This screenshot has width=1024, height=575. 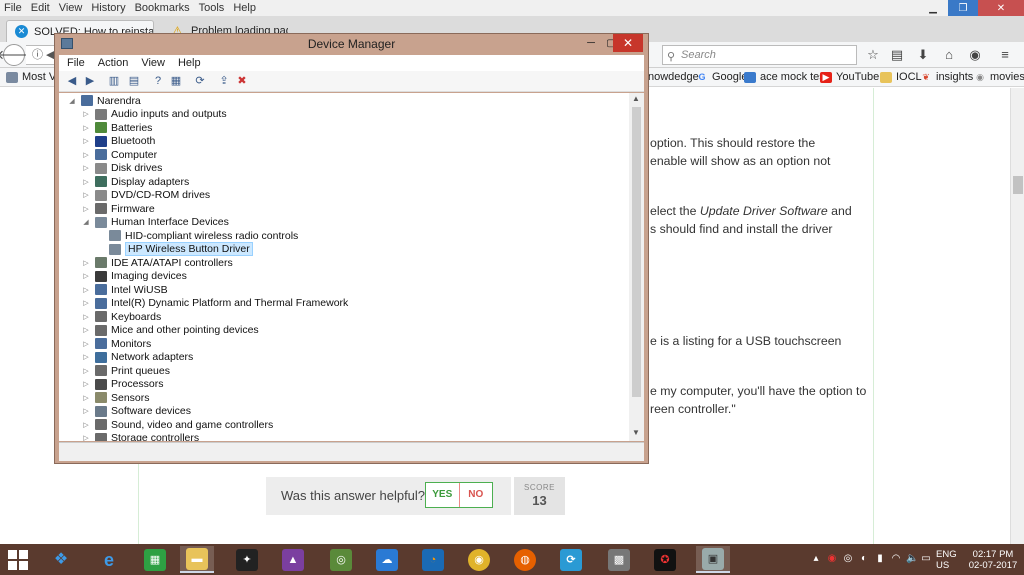 I want to click on menu-edit: Edit, so click(x=40, y=8).